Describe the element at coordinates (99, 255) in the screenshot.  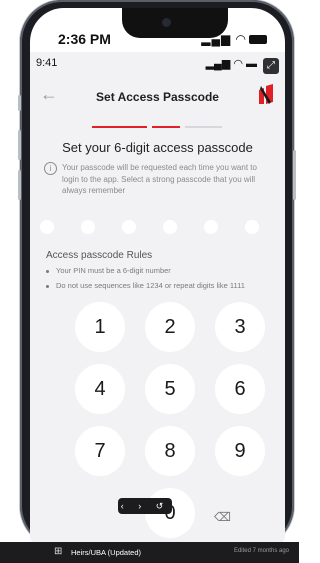
I see `rules-title: Access passcode Rules` at that location.